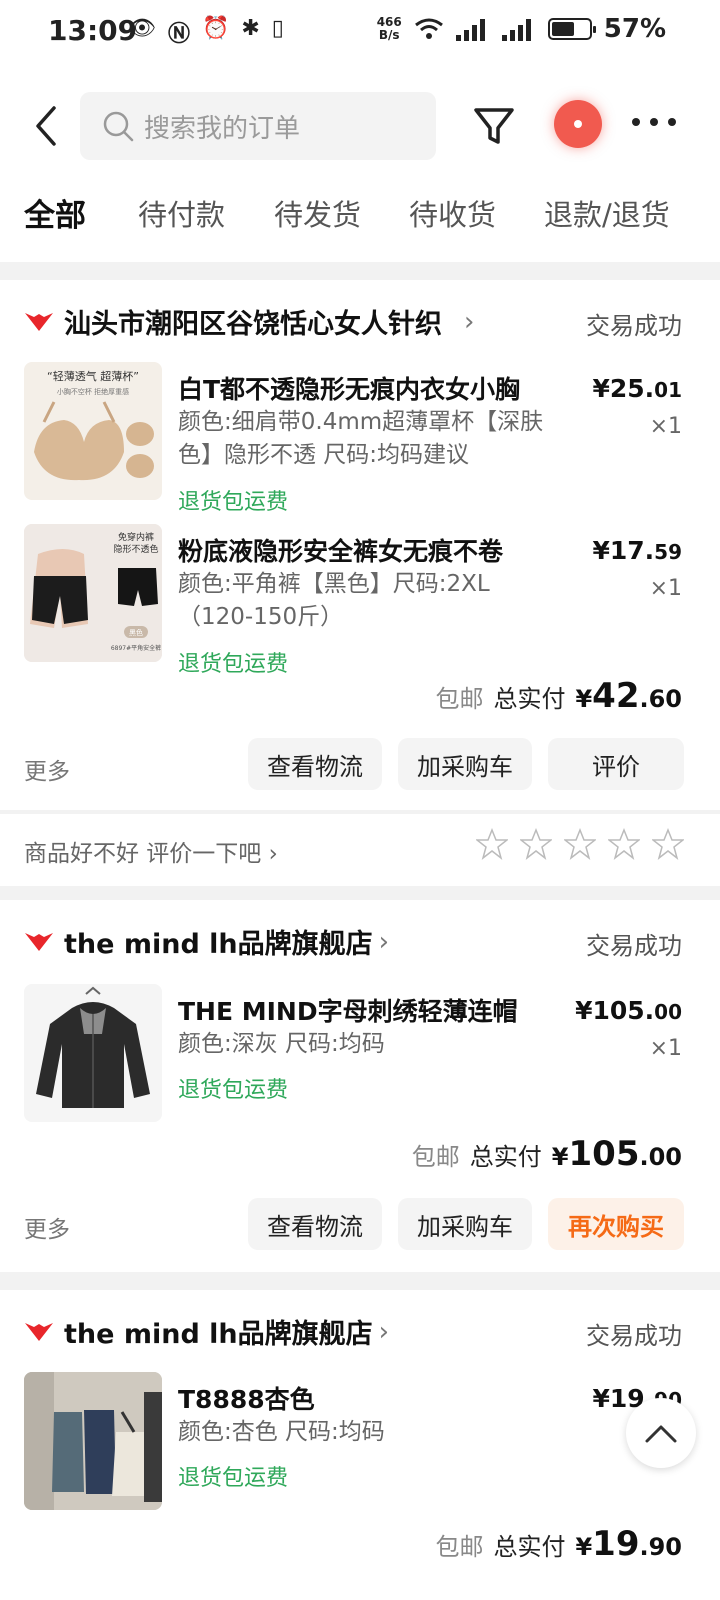 Image resolution: width=720 pixels, height=1600 pixels. What do you see at coordinates (93, 30) in the screenshot?
I see `status-time: 13:09` at bounding box center [93, 30].